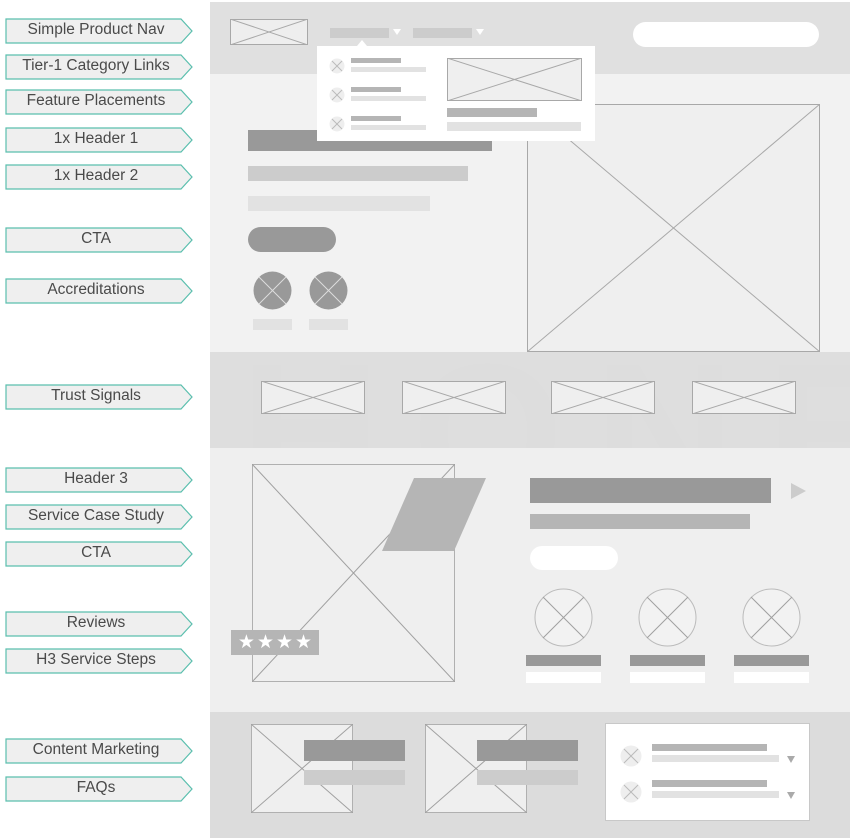 The image size is (850, 838). Describe the element at coordinates (527, 750) in the screenshot. I see `article-card-2-title` at that location.